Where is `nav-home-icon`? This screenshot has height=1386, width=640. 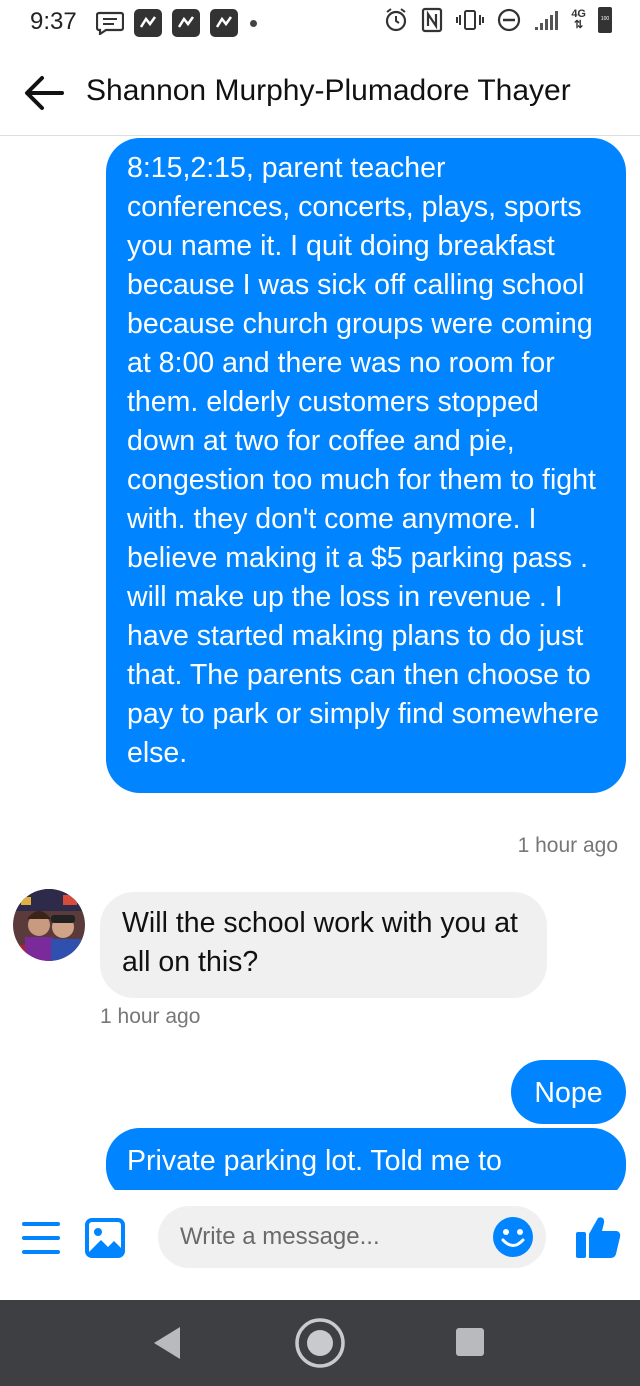
nav-home-icon is located at coordinates (320, 1343).